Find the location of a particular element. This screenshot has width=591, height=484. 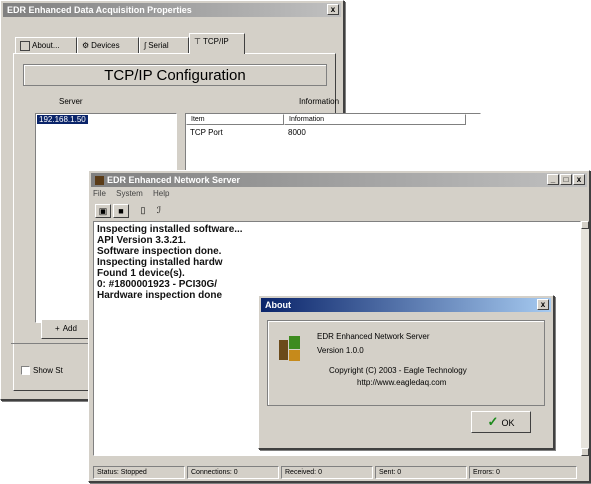

menu-file: File is located at coordinates (99, 193).